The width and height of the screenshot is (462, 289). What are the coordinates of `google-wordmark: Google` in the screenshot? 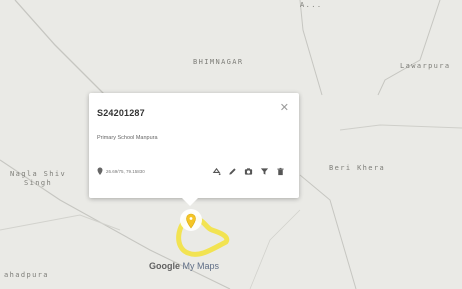 It's located at (164, 266).